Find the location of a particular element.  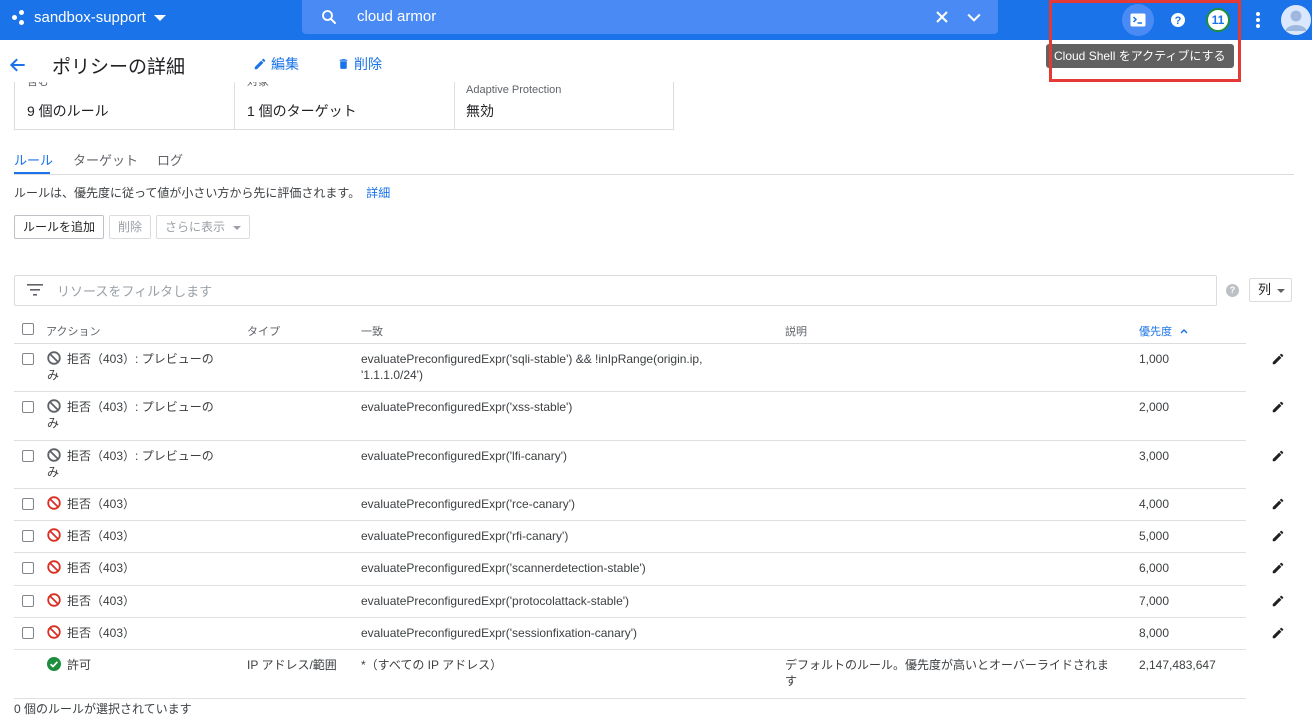

tab-targets: ターゲット is located at coordinates (105, 159).